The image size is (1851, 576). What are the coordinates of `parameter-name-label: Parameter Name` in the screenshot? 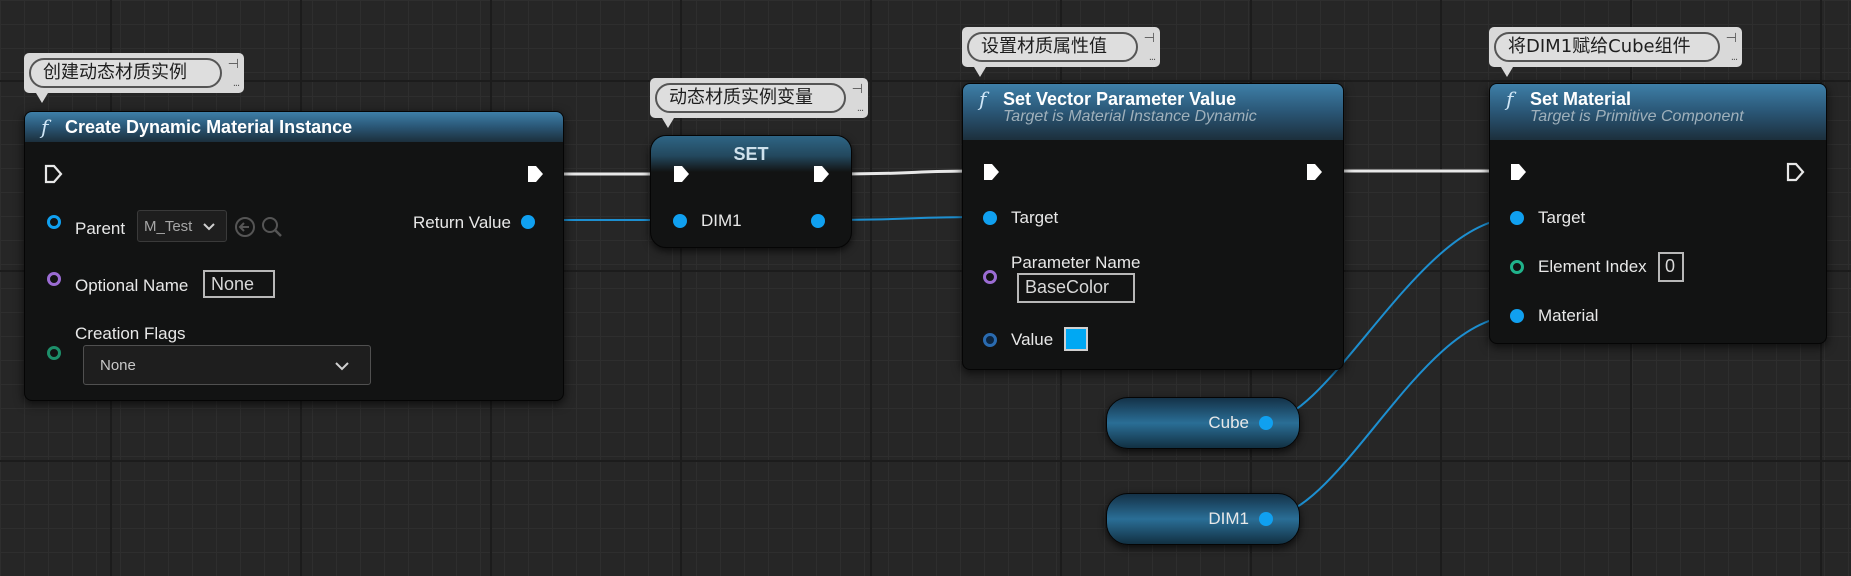 It's located at (1076, 262).